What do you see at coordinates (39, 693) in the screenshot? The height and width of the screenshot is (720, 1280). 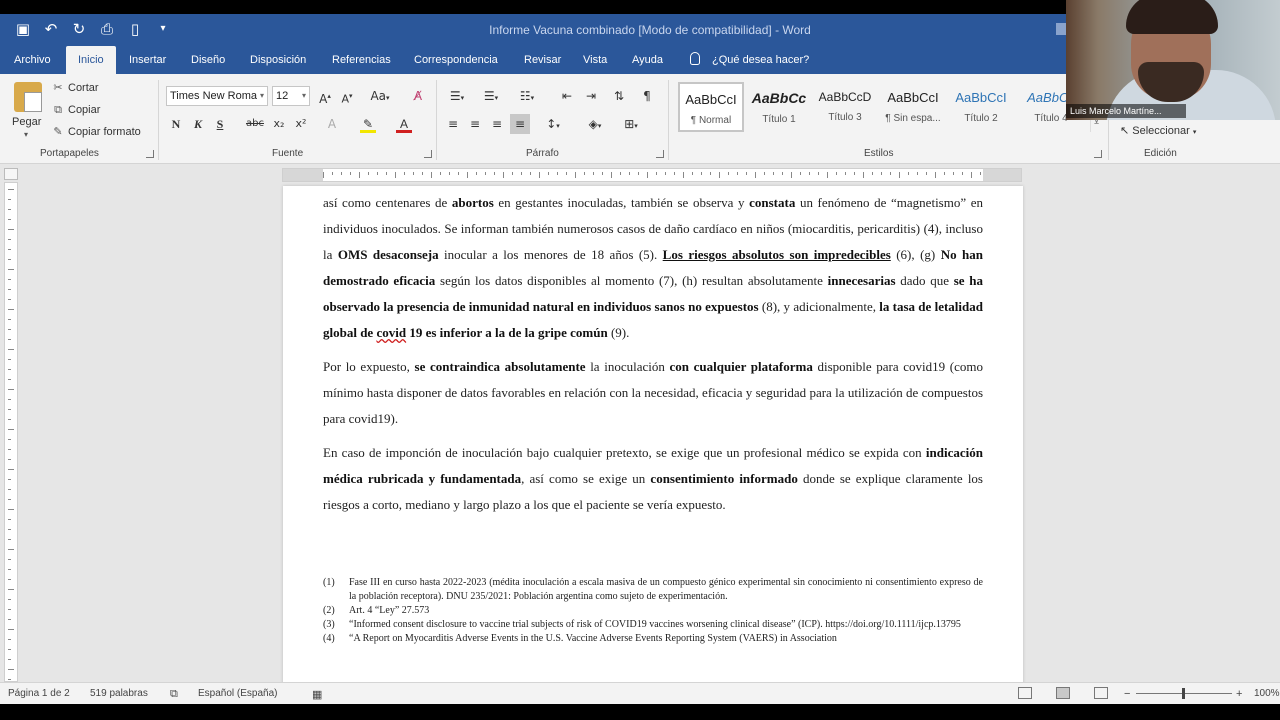 I see `page-count: Página 1 de 2` at bounding box center [39, 693].